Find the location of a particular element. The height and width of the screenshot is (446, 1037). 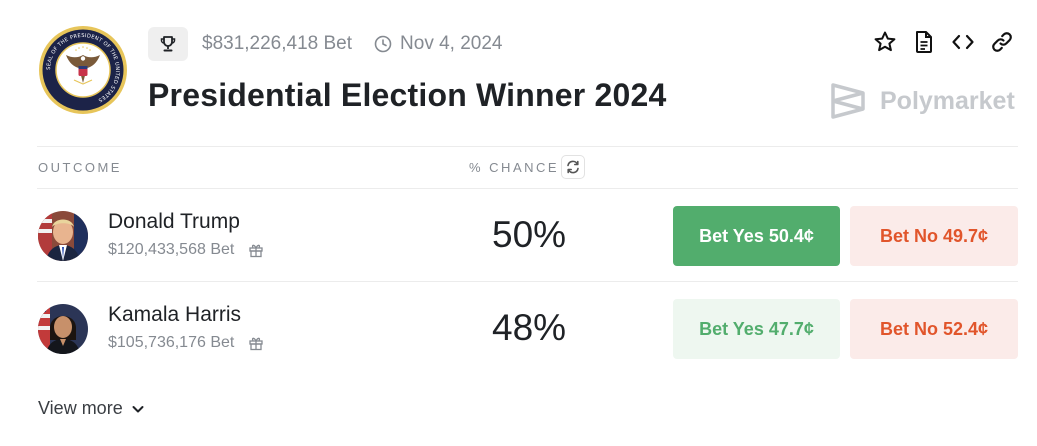

bet-yes-button: Bet Yes 47.7¢ is located at coordinates (756, 329).